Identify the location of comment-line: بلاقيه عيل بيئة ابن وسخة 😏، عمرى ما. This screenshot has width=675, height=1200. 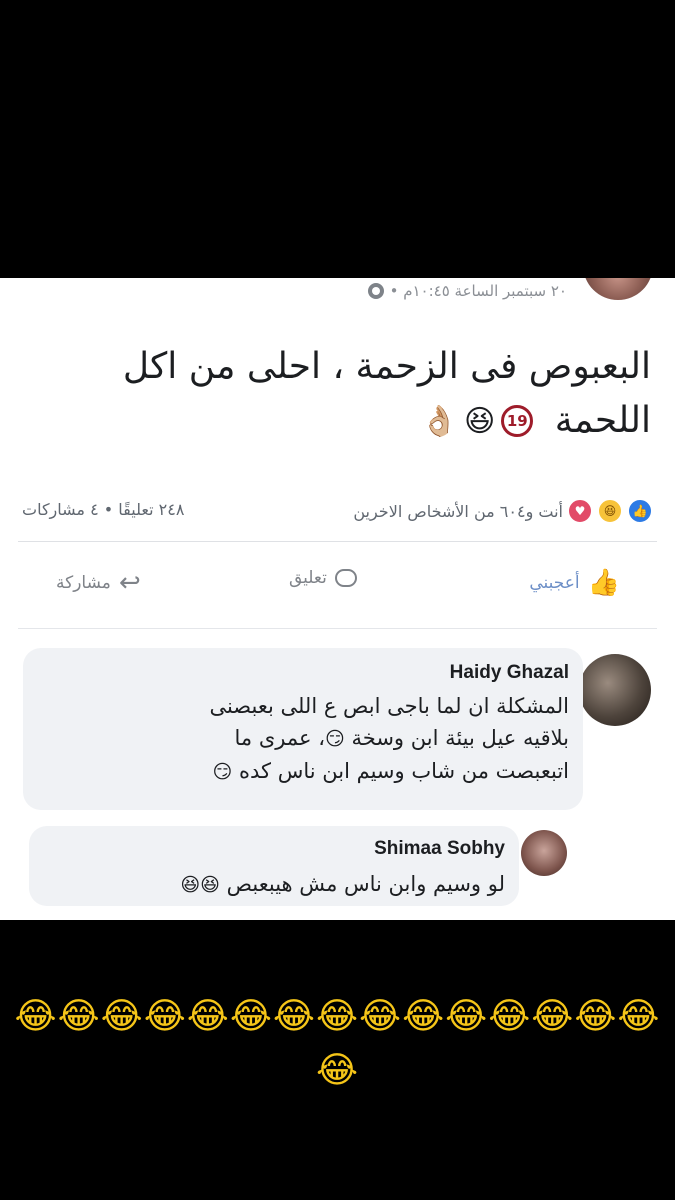
(389, 738).